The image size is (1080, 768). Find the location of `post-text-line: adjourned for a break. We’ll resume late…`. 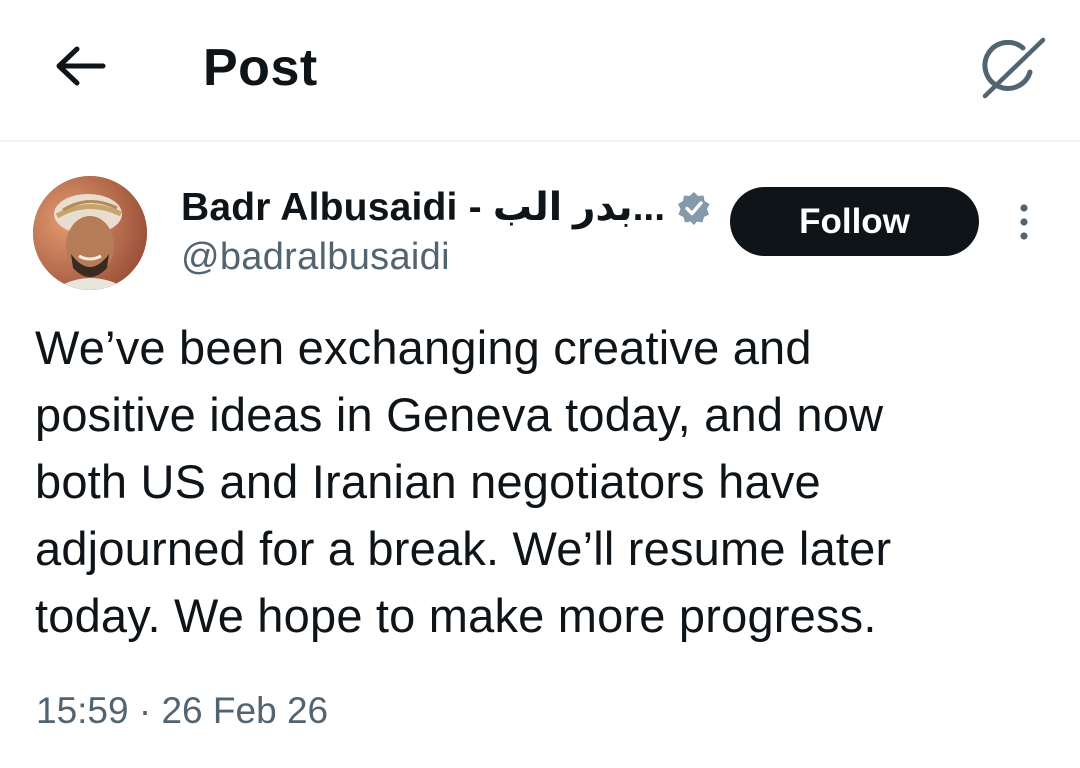

post-text-line: adjourned for a break. We’ll resume late… is located at coordinates (463, 548).